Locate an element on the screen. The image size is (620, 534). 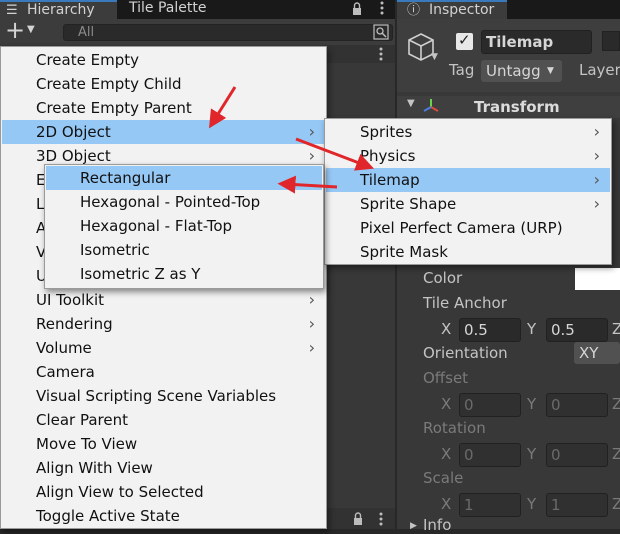
tab-inspector: ⓘ Inspector is located at coordinates (452, 9).